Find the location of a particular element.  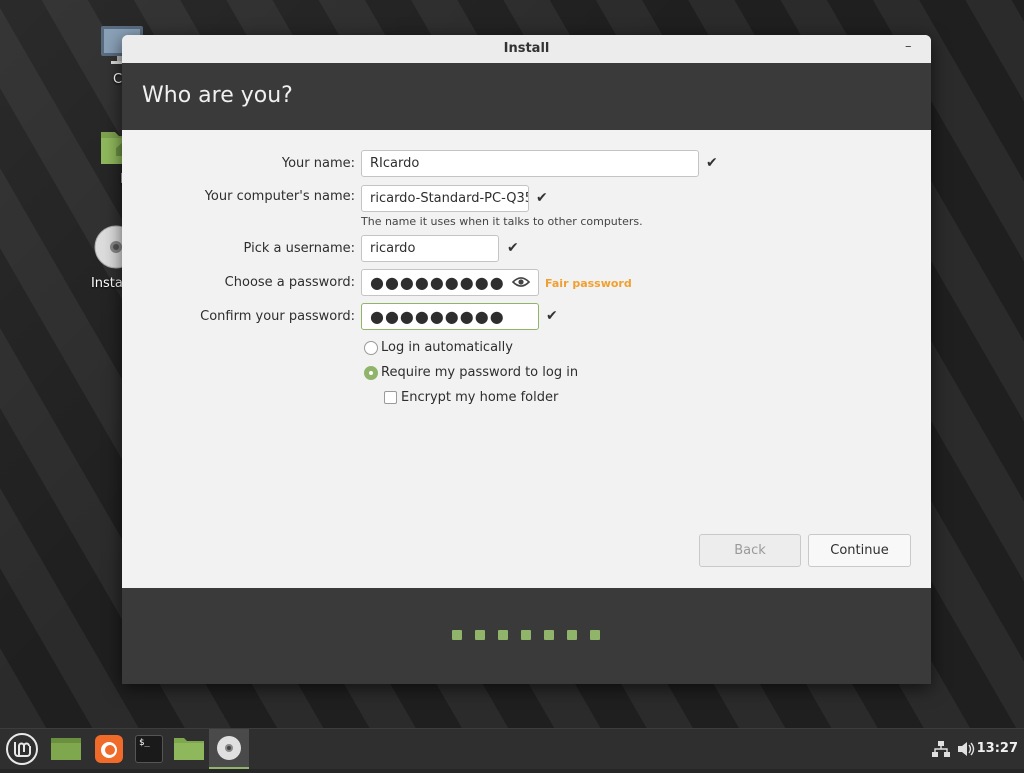

username-label: Pick a username: is located at coordinates (299, 248).